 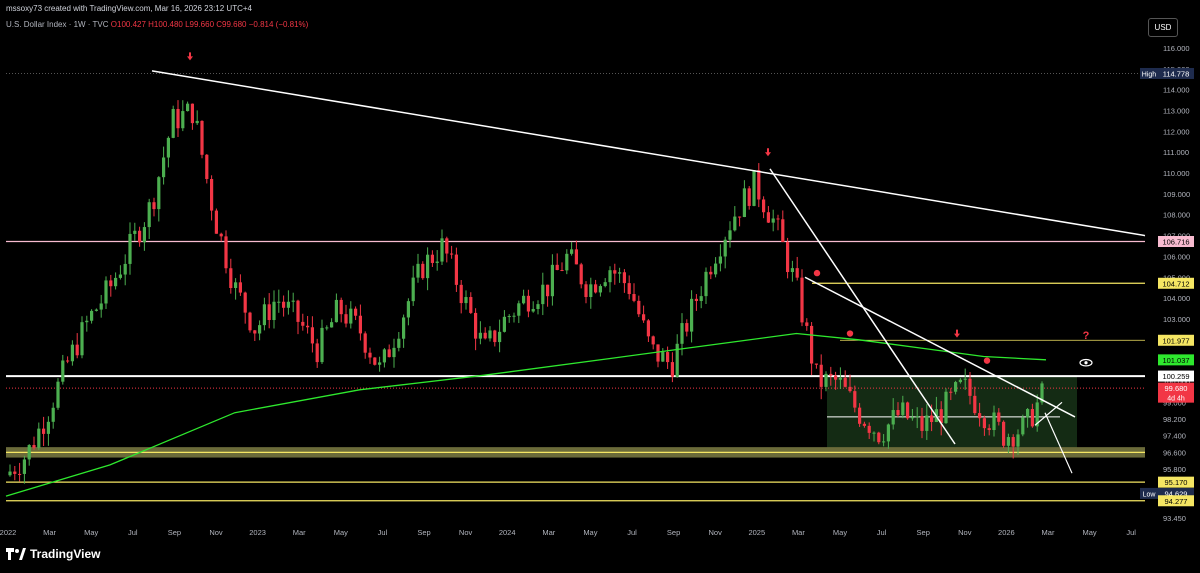 I want to click on x-tick-label: Jul, so click(x=632, y=532).